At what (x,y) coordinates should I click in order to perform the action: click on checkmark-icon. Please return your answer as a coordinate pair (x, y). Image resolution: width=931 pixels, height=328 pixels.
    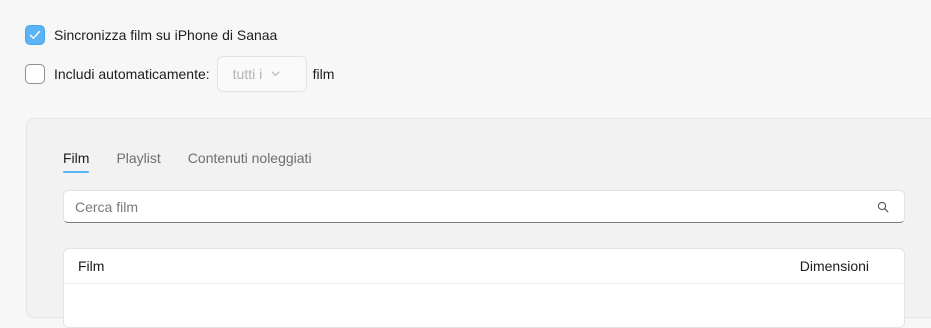
    Looking at the image, I should click on (35, 34).